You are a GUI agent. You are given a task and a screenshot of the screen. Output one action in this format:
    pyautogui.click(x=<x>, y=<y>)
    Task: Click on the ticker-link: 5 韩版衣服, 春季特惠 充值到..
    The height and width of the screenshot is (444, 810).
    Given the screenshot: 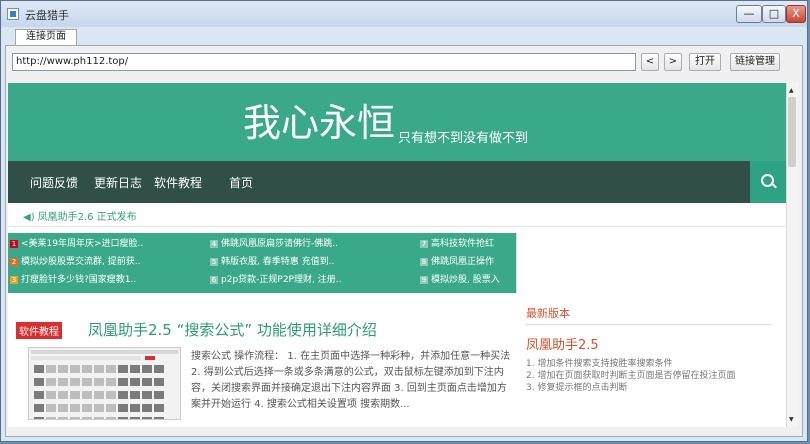 What is the action you would take?
    pyautogui.click(x=309, y=260)
    